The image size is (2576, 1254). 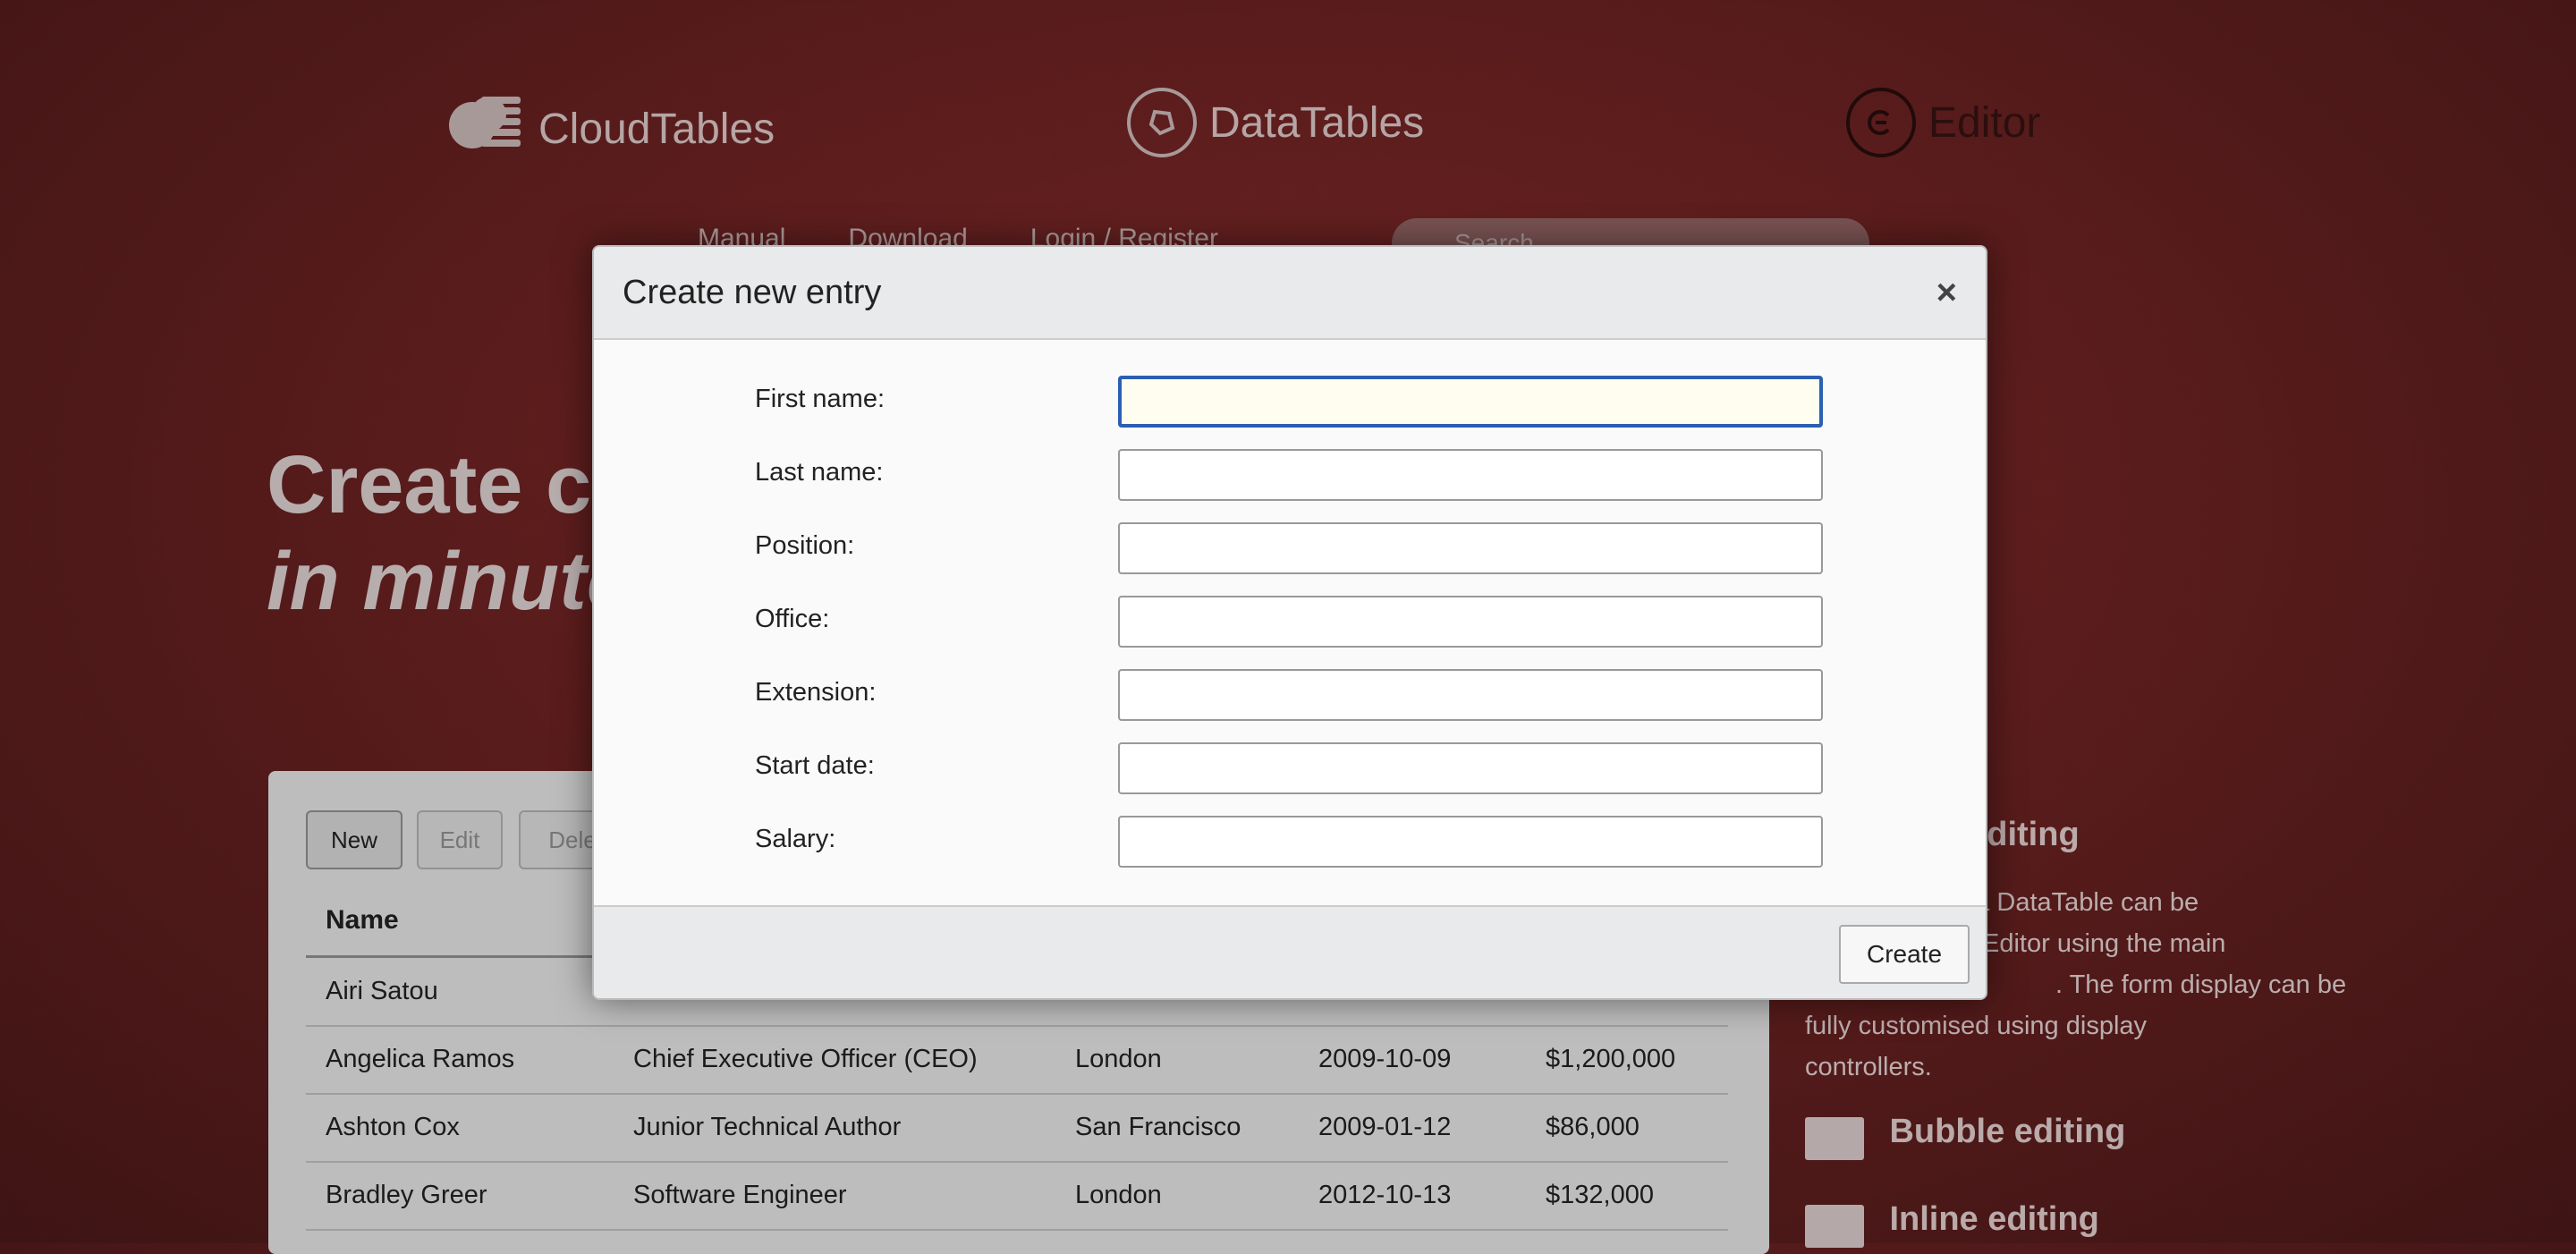 I want to click on cell-start-date: 2009-10-09, so click(x=1385, y=1058).